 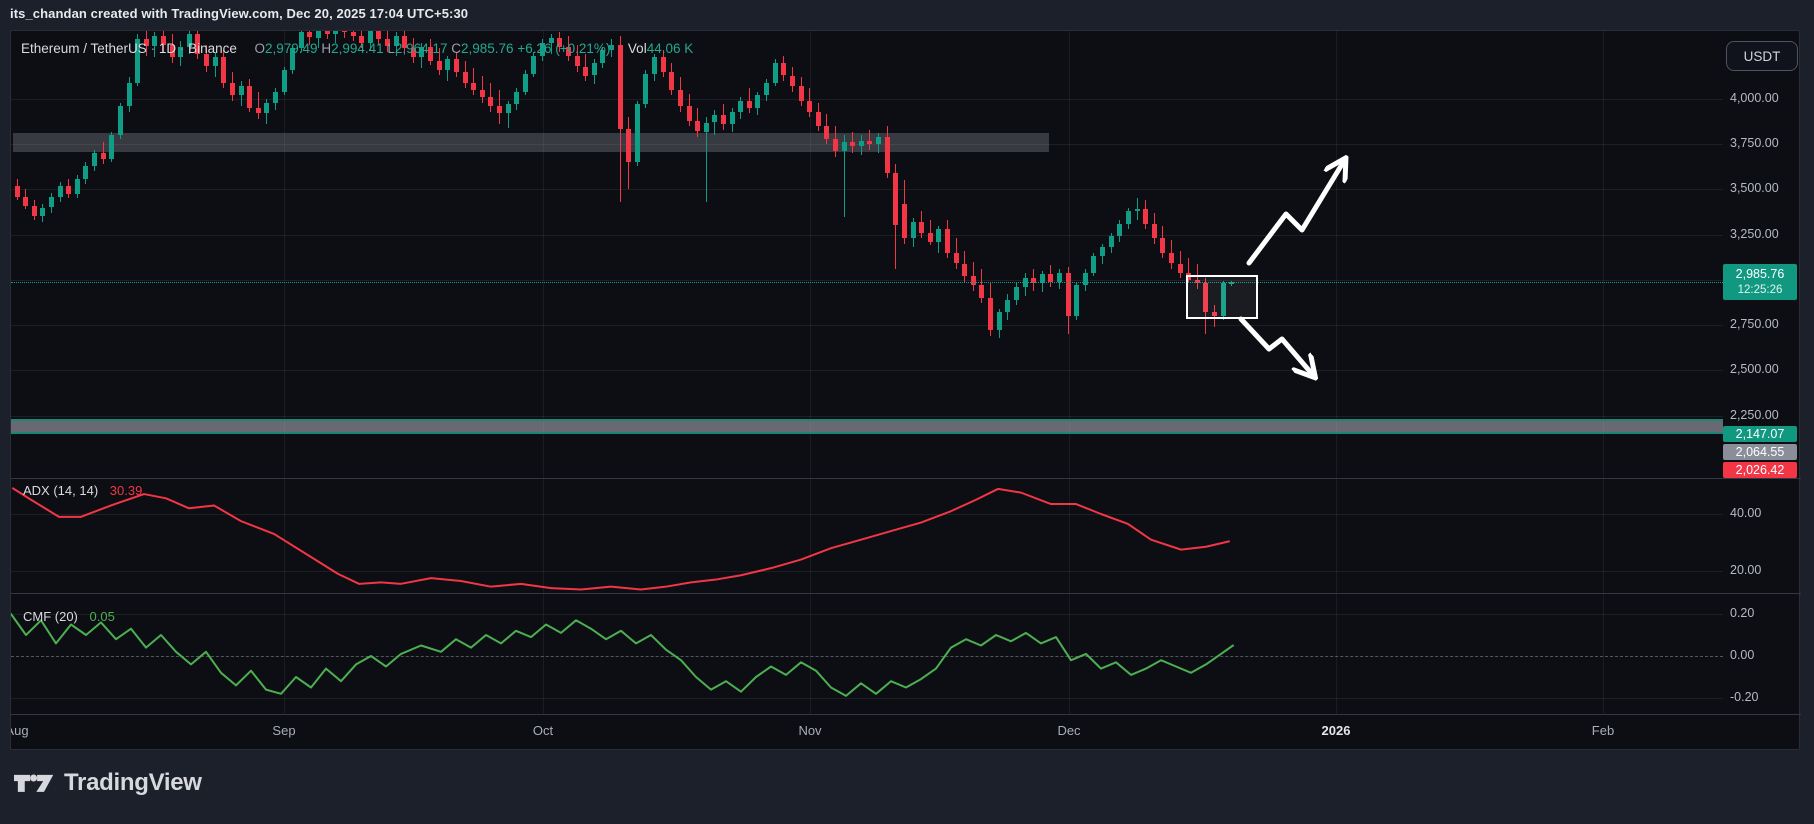 What do you see at coordinates (810, 730) in the screenshot?
I see `time-label: Nov` at bounding box center [810, 730].